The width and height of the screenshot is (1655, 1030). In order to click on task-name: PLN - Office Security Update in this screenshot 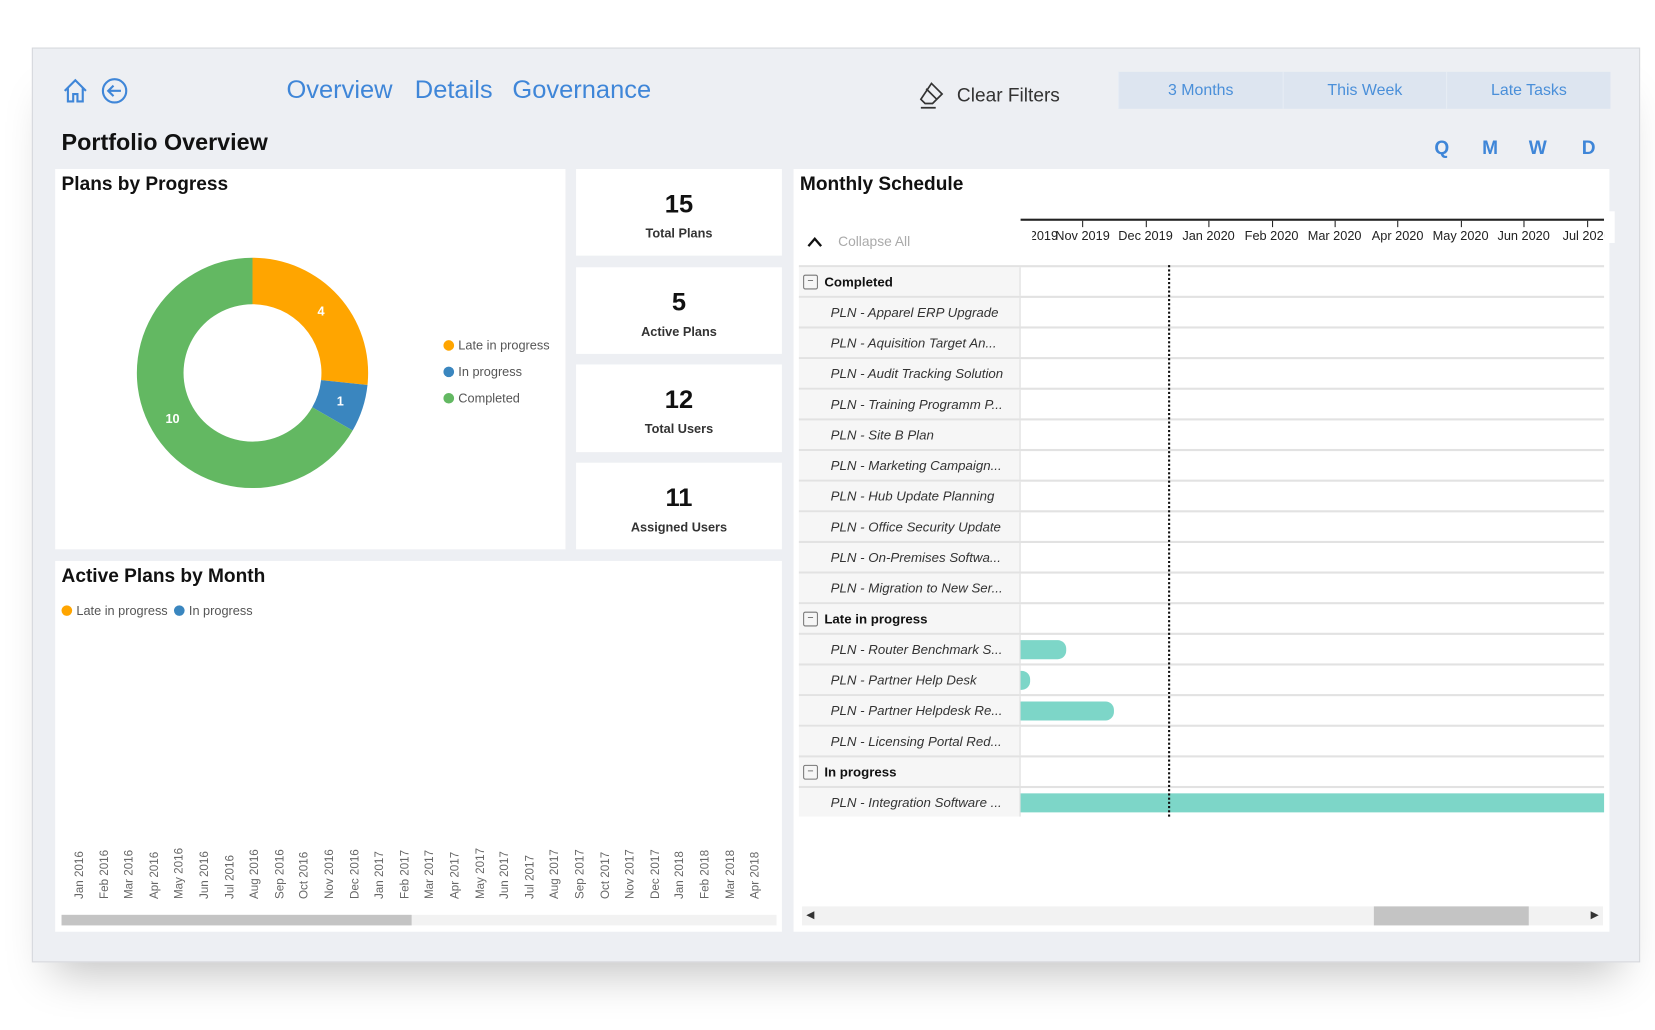, I will do `click(909, 526)`.